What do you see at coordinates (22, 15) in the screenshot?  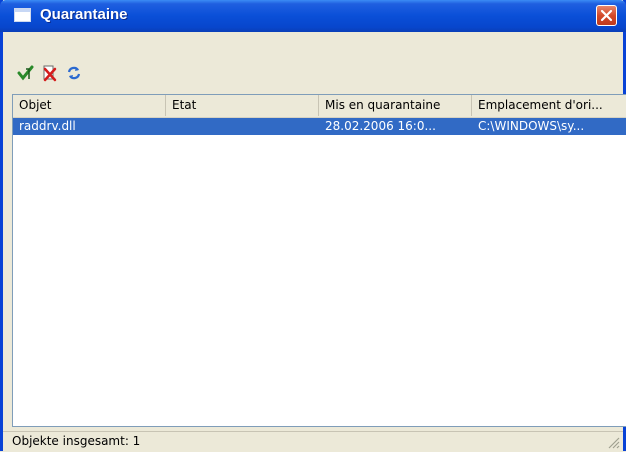 I see `window-icon` at bounding box center [22, 15].